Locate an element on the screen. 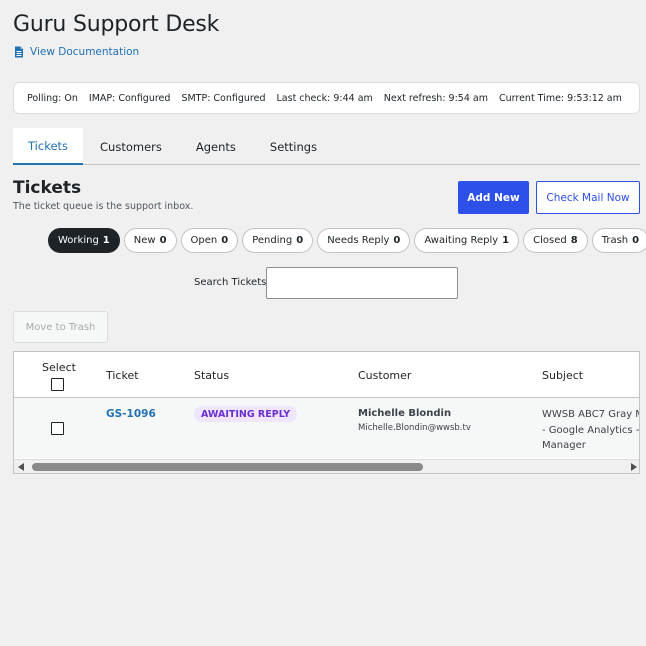  polling-status: Polling: On is located at coordinates (52, 98).